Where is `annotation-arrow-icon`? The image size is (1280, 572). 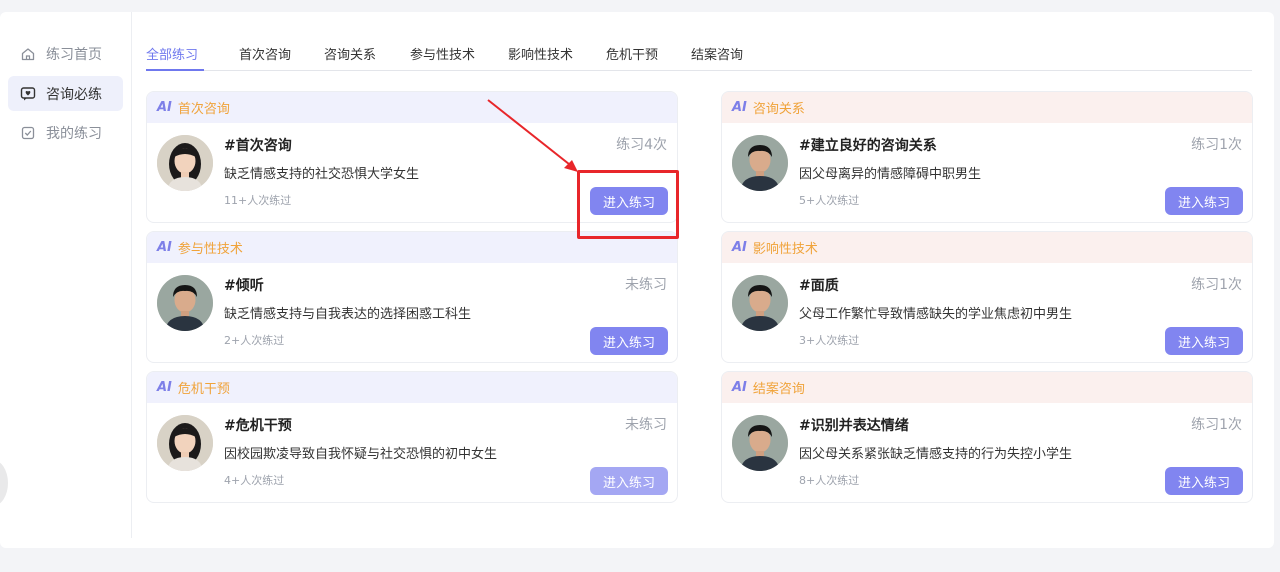 annotation-arrow-icon is located at coordinates (532, 135).